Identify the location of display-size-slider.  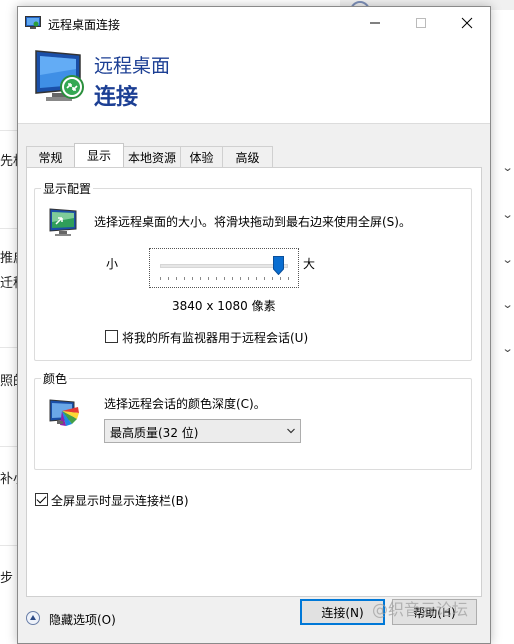
(224, 268).